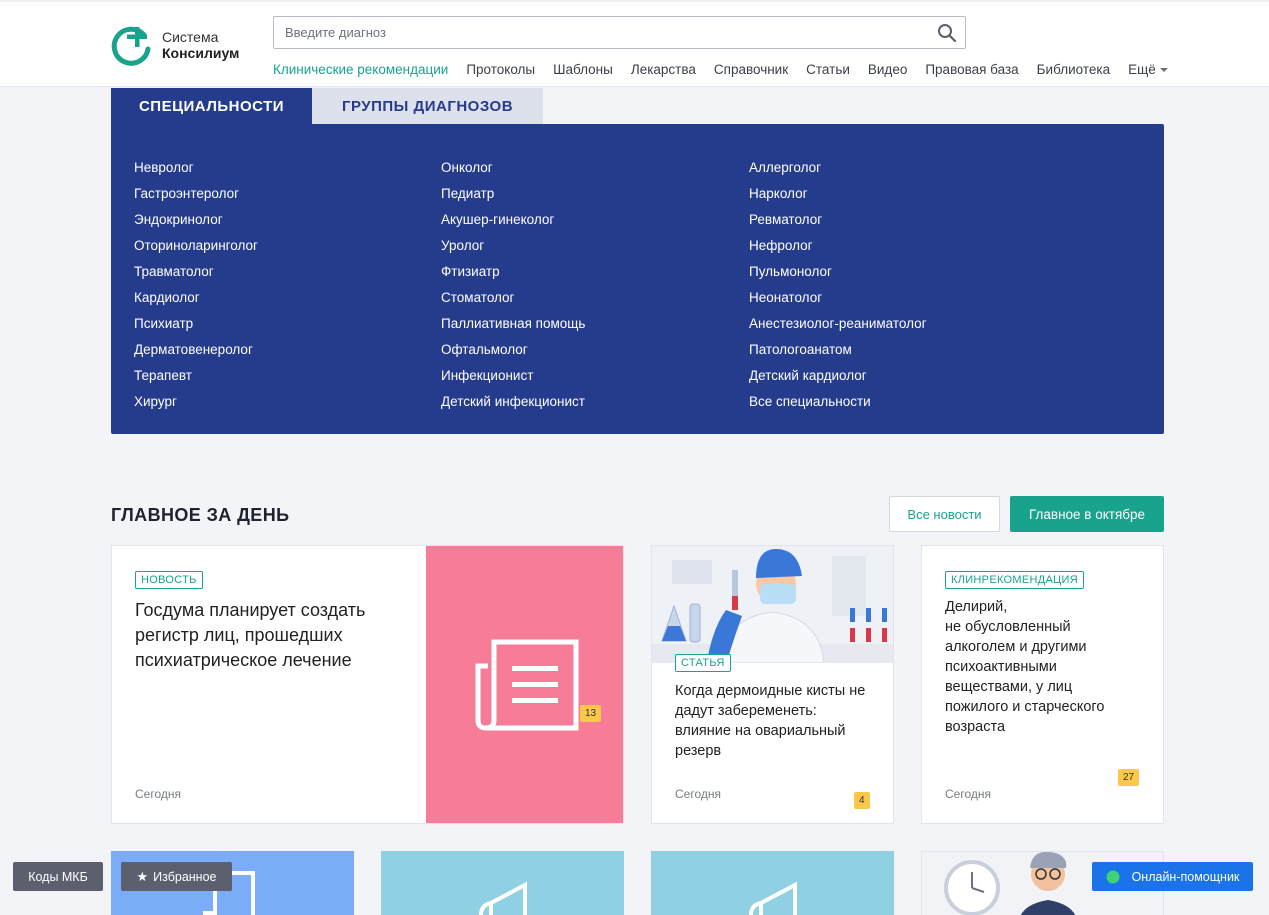 The height and width of the screenshot is (915, 1269). Describe the element at coordinates (513, 350) in the screenshot. I see `specialty-link: Офтальмолог` at that location.